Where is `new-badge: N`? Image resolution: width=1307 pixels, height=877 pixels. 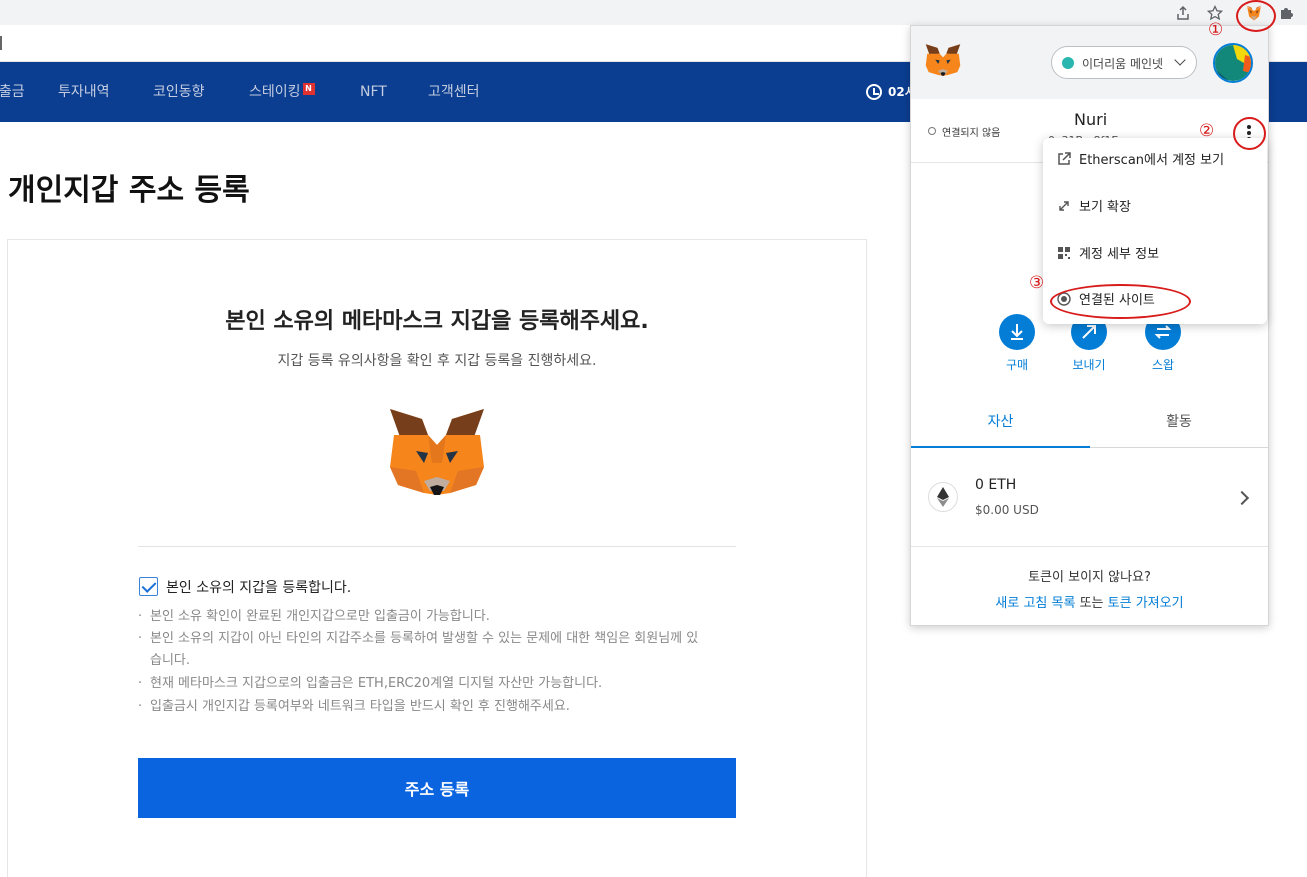 new-badge: N is located at coordinates (308, 89).